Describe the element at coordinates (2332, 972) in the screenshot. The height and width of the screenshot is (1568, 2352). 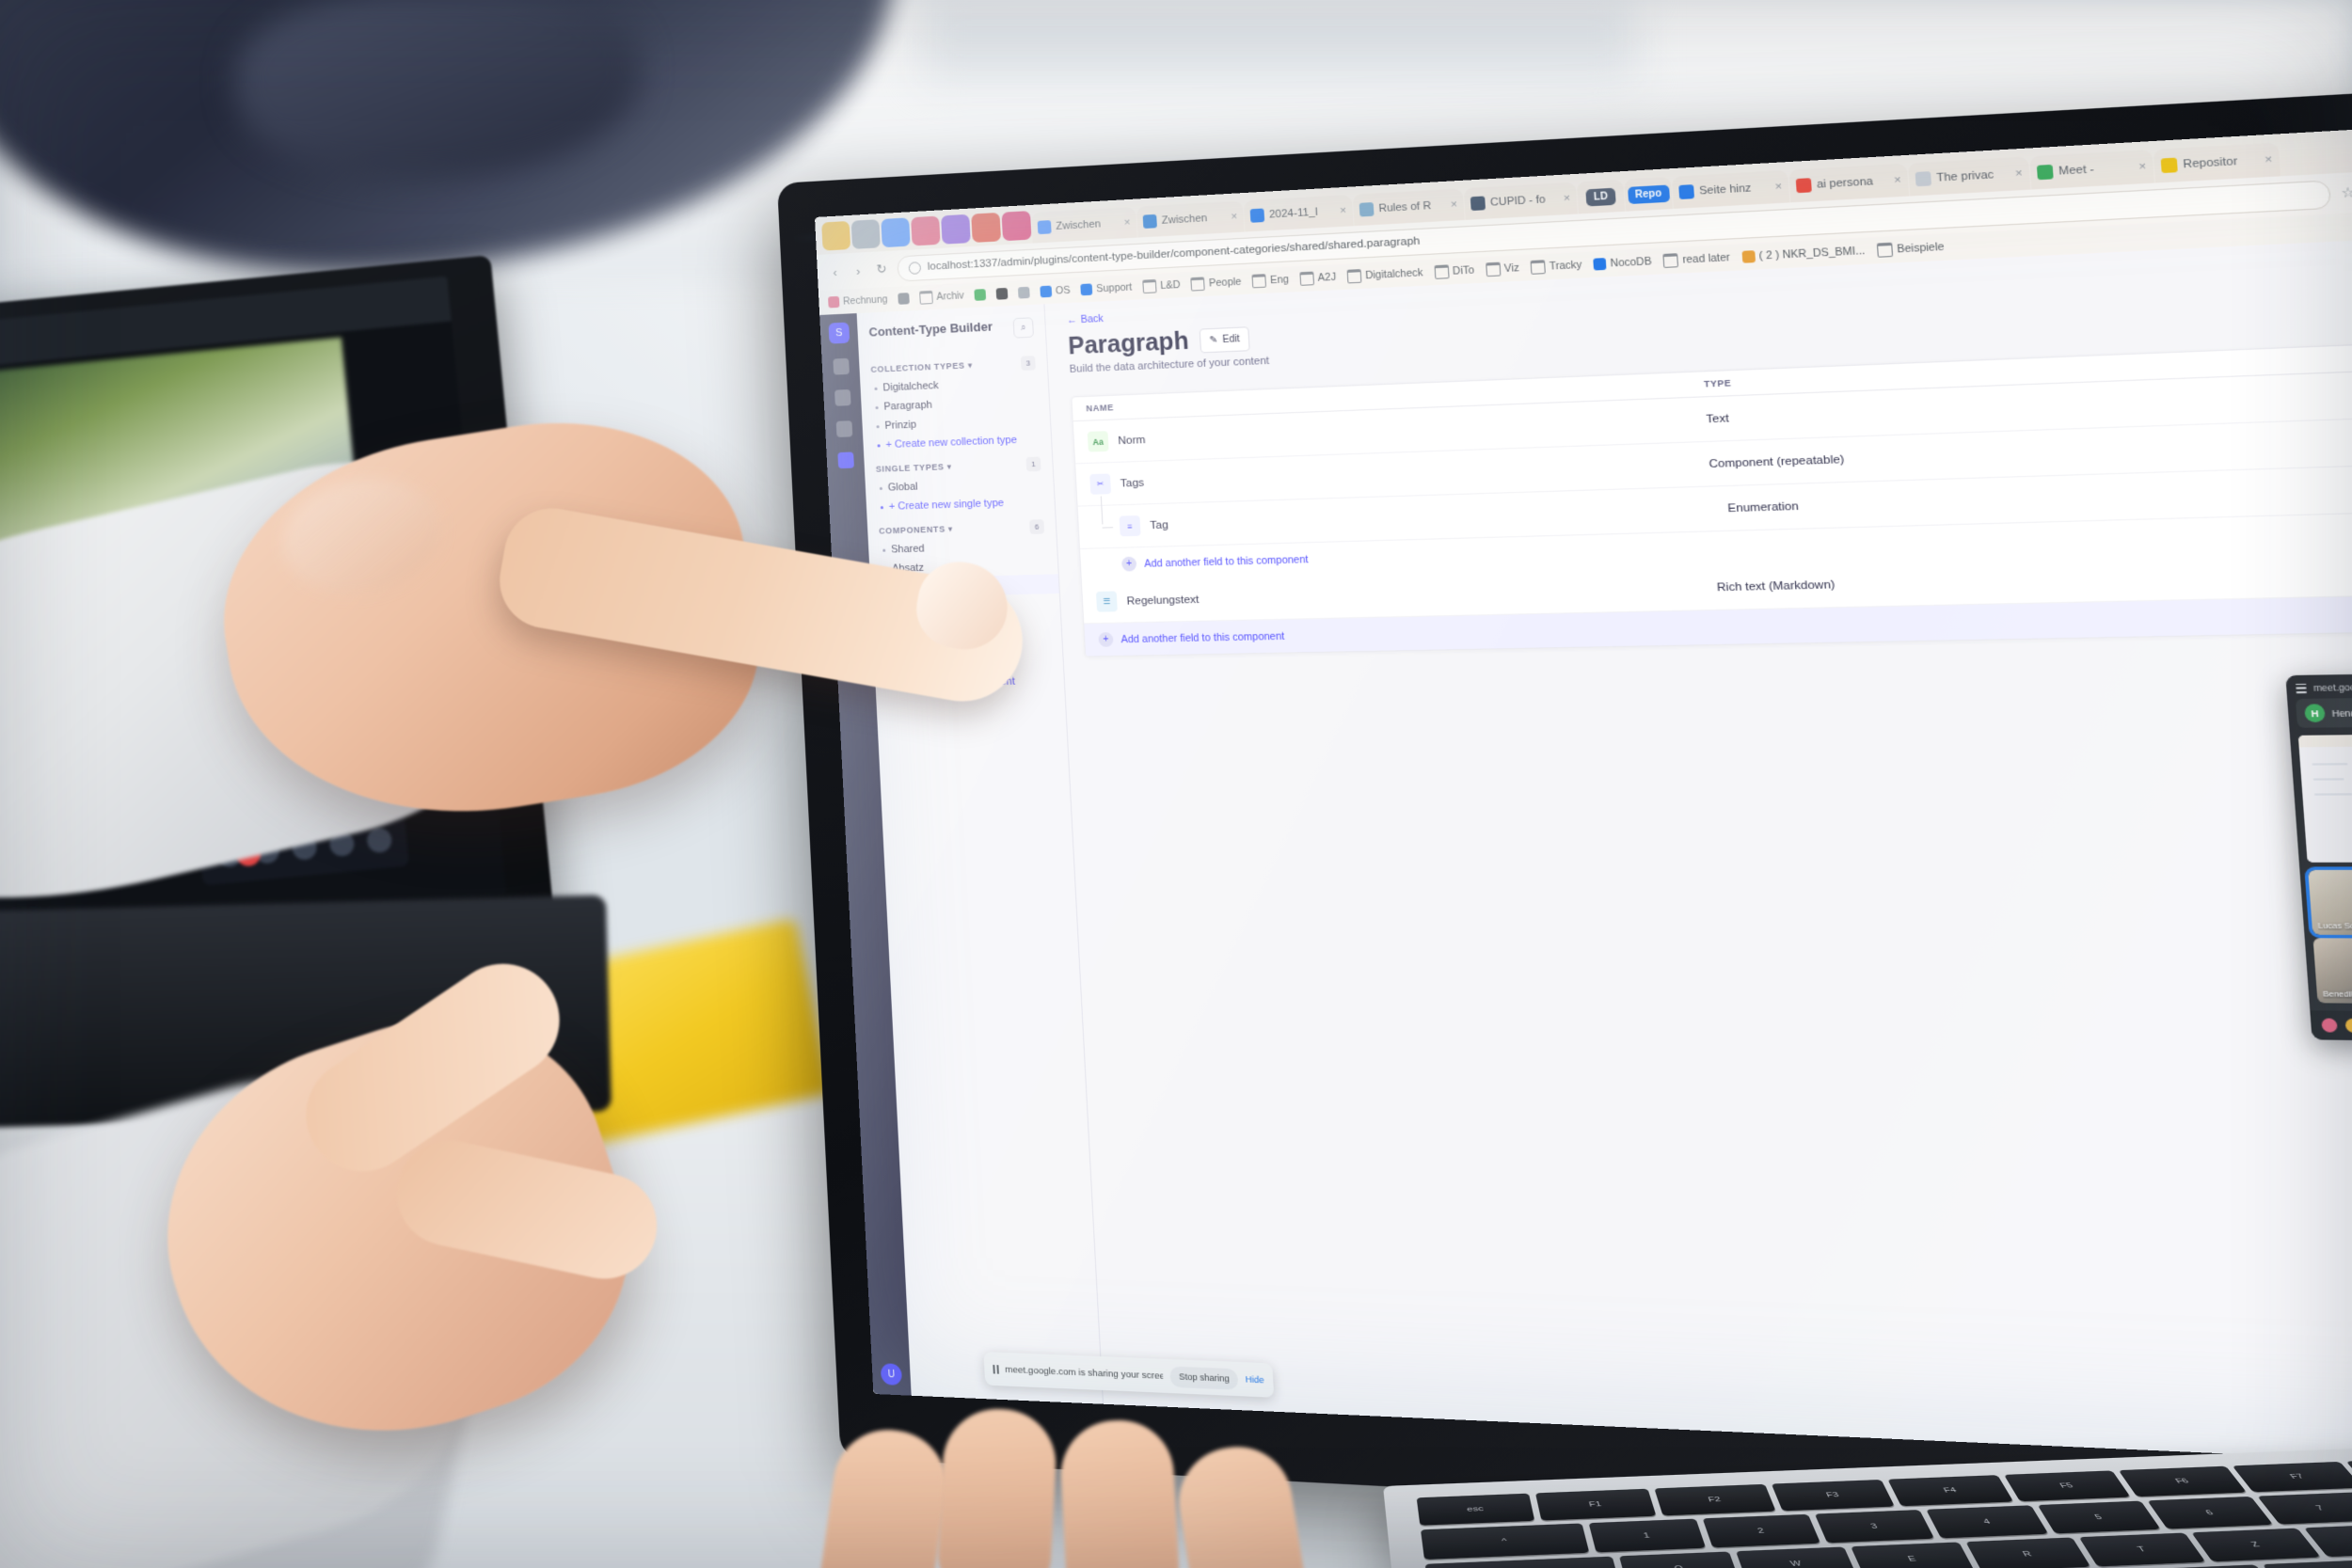
I see `meet-participant-tile-3: Benedikt Liebig` at that location.